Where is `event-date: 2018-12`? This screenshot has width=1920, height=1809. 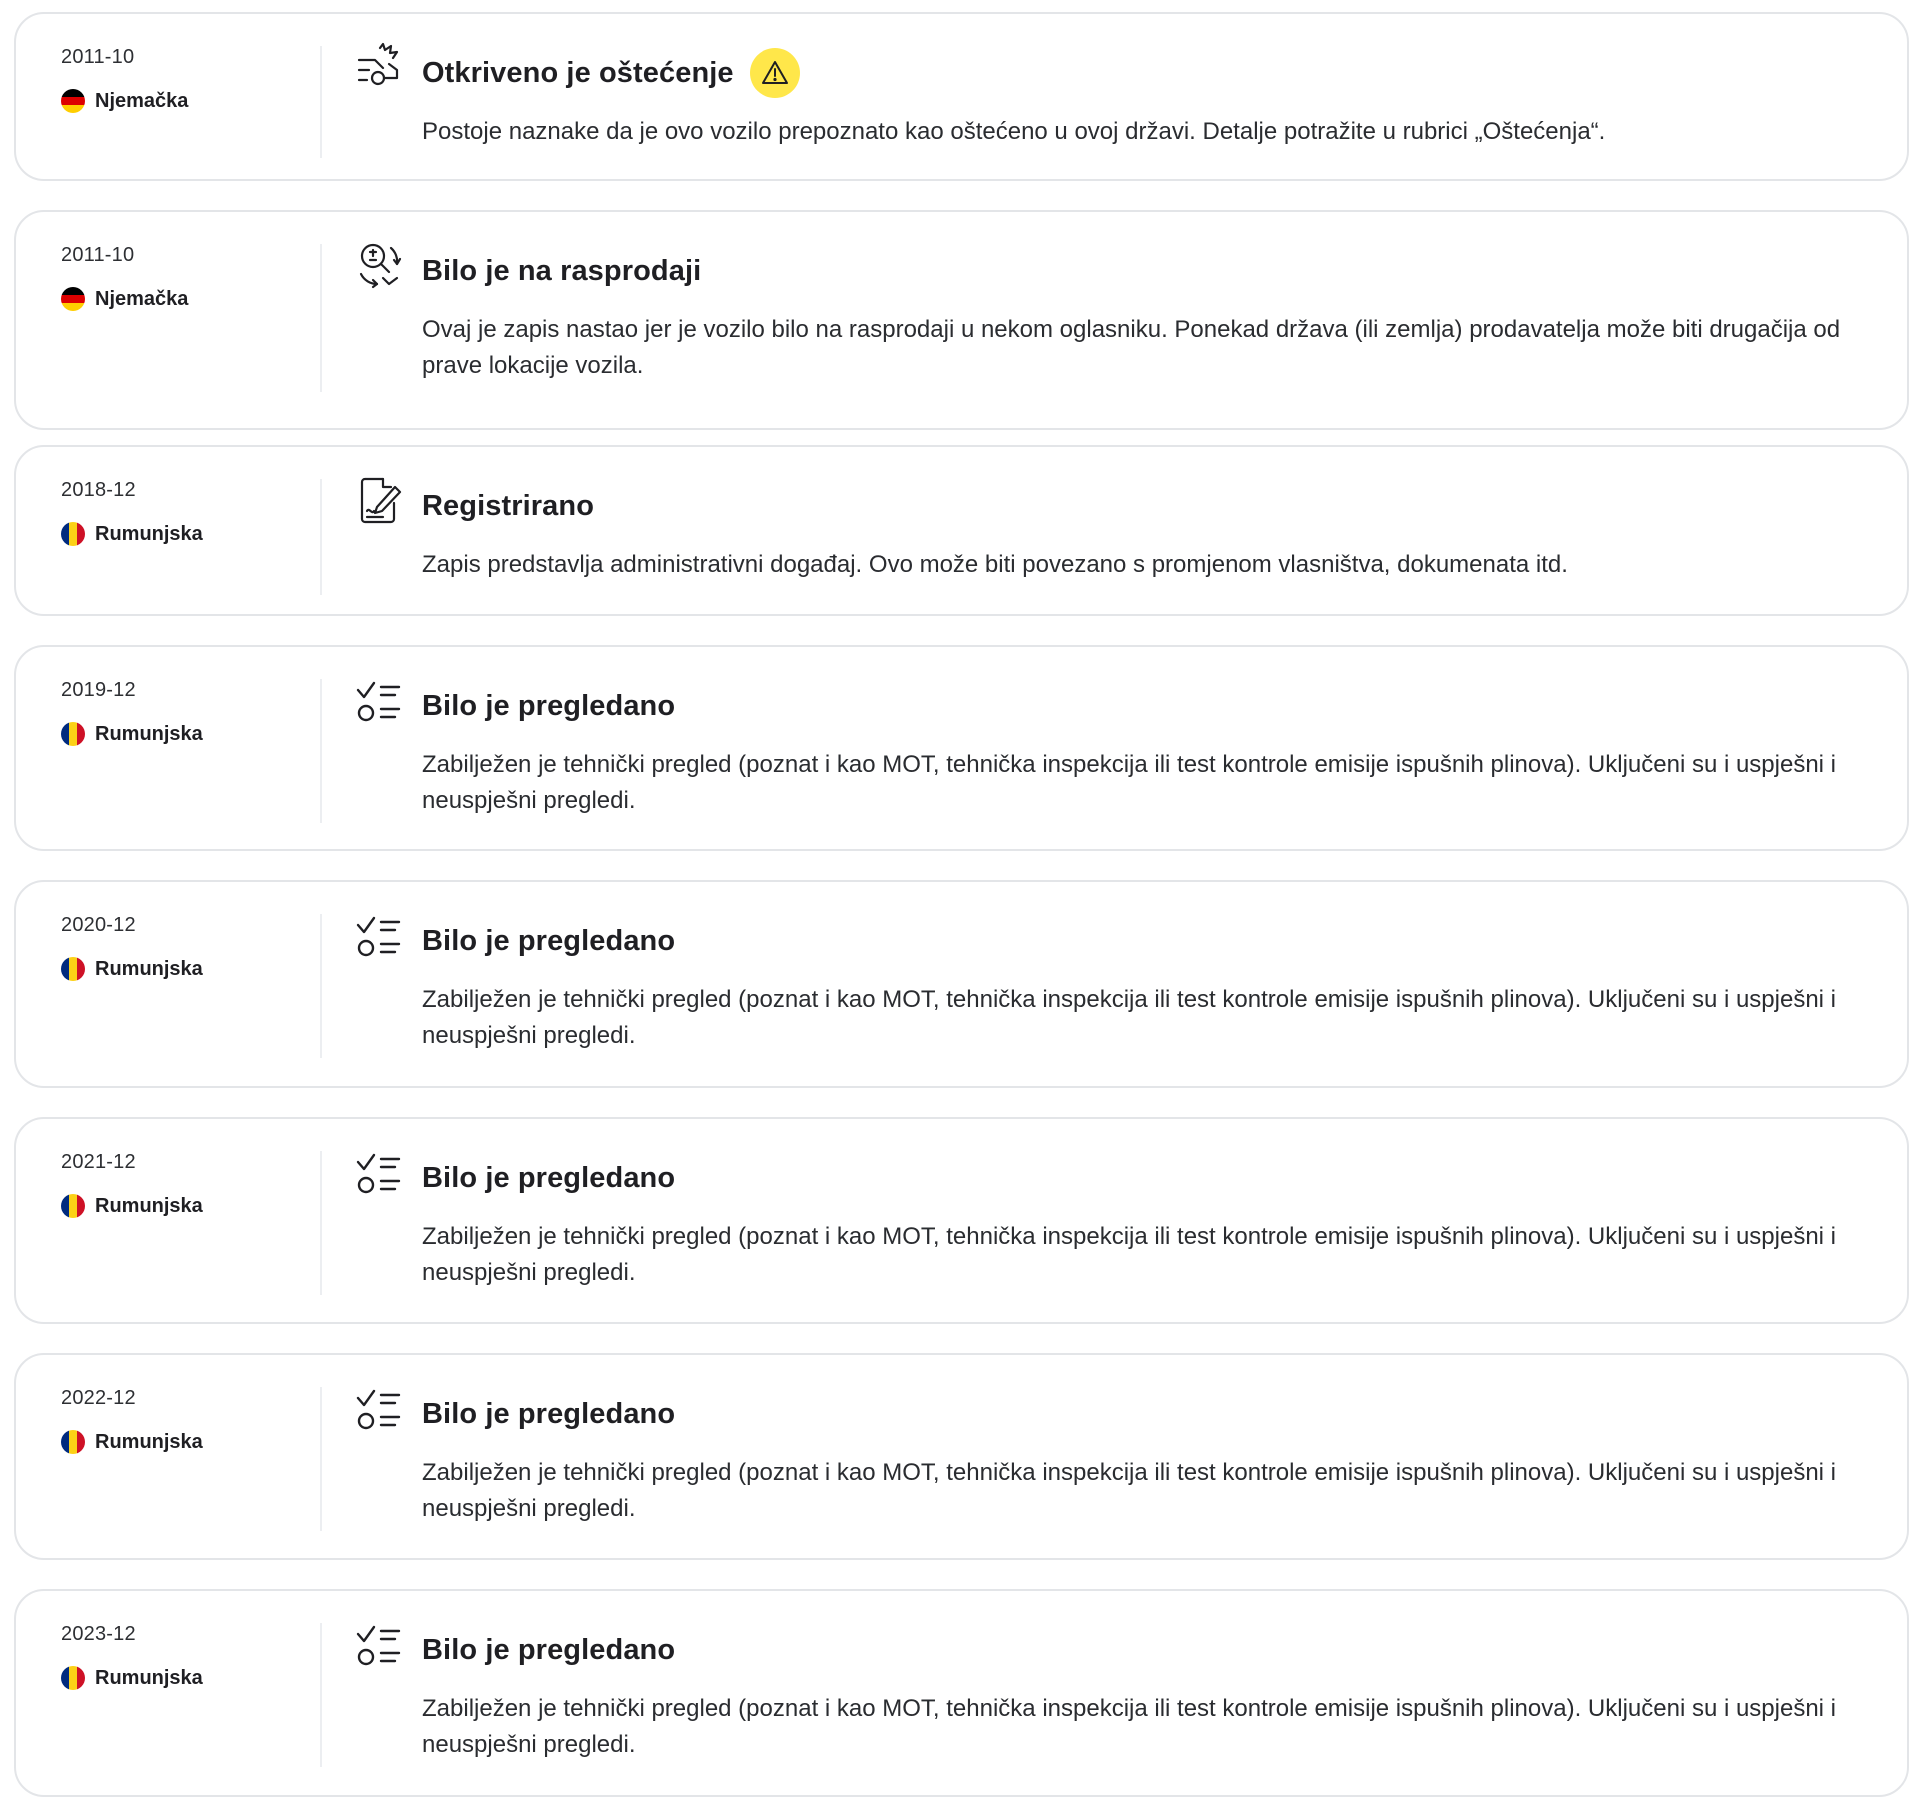 event-date: 2018-12 is located at coordinates (98, 490).